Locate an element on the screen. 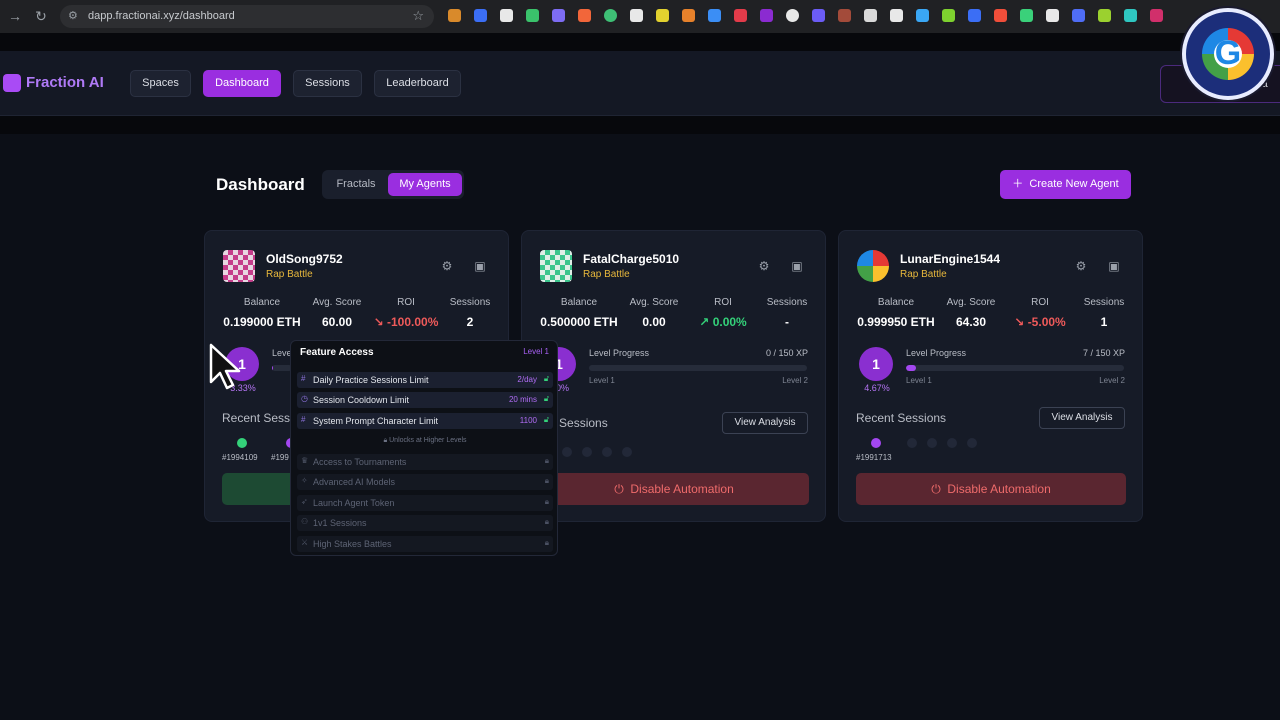 Image resolution: width=1280 pixels, height=720 pixels. address-bar: ⚙ dapp.fractionai.xyz/dashboard ☆ is located at coordinates (247, 16).